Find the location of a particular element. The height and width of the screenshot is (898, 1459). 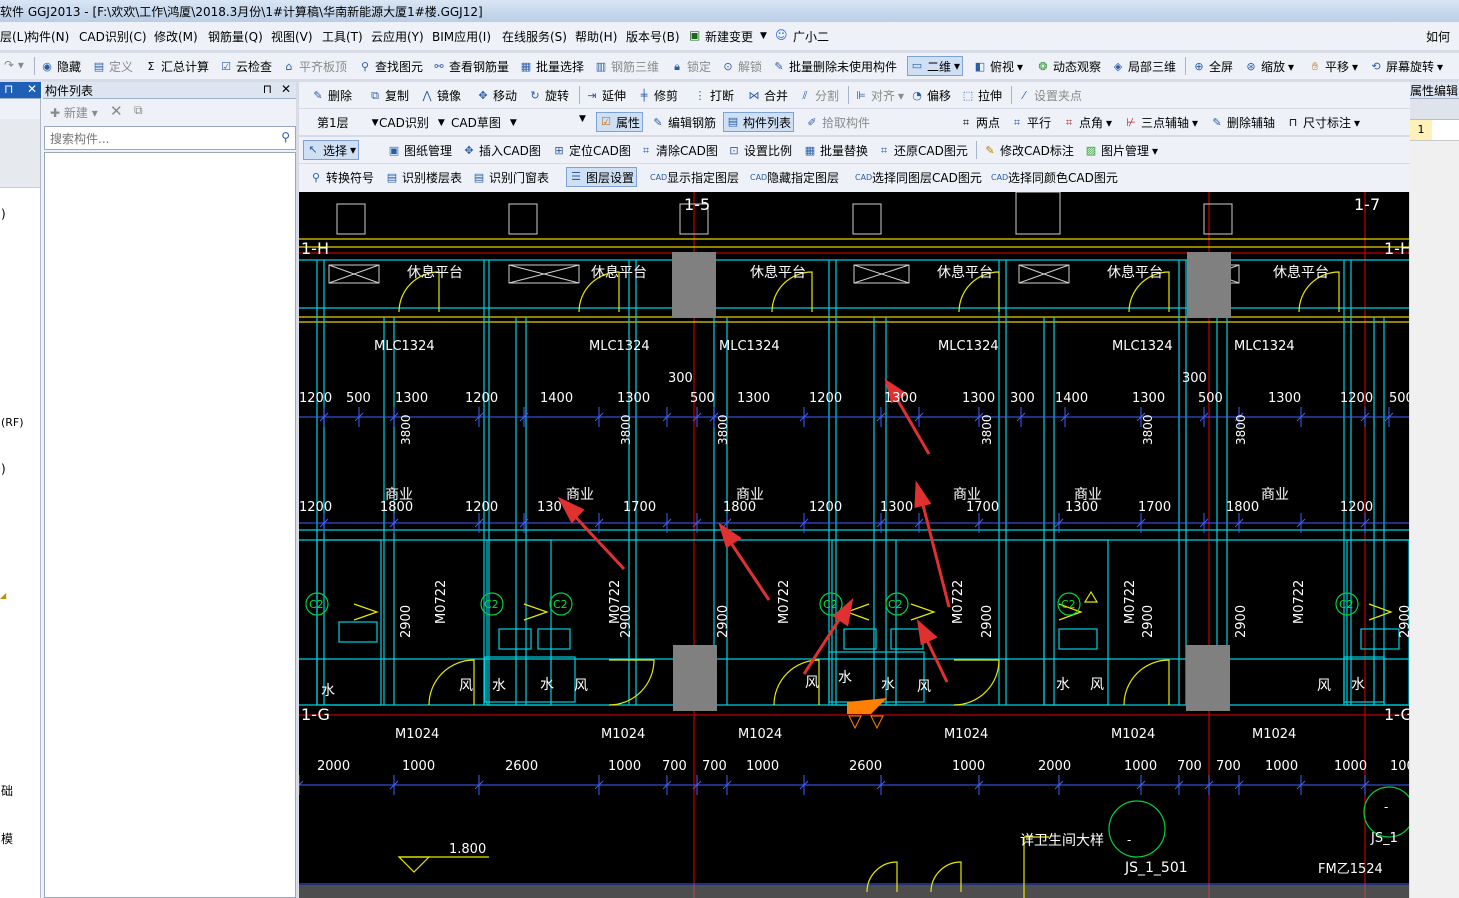

menu-bim: BIM应用(I) is located at coordinates (461, 36).